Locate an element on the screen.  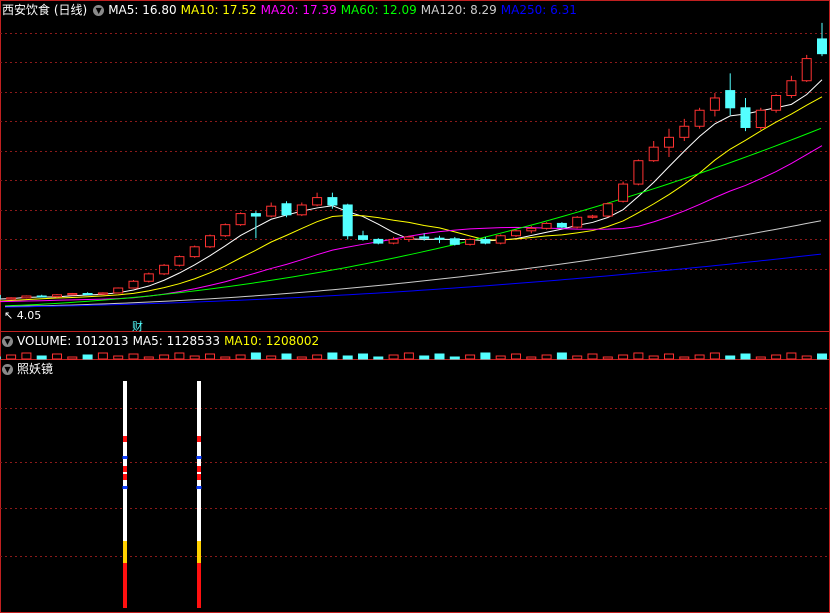
volume-label: VOLUME: 1012013 is located at coordinates (73, 341).